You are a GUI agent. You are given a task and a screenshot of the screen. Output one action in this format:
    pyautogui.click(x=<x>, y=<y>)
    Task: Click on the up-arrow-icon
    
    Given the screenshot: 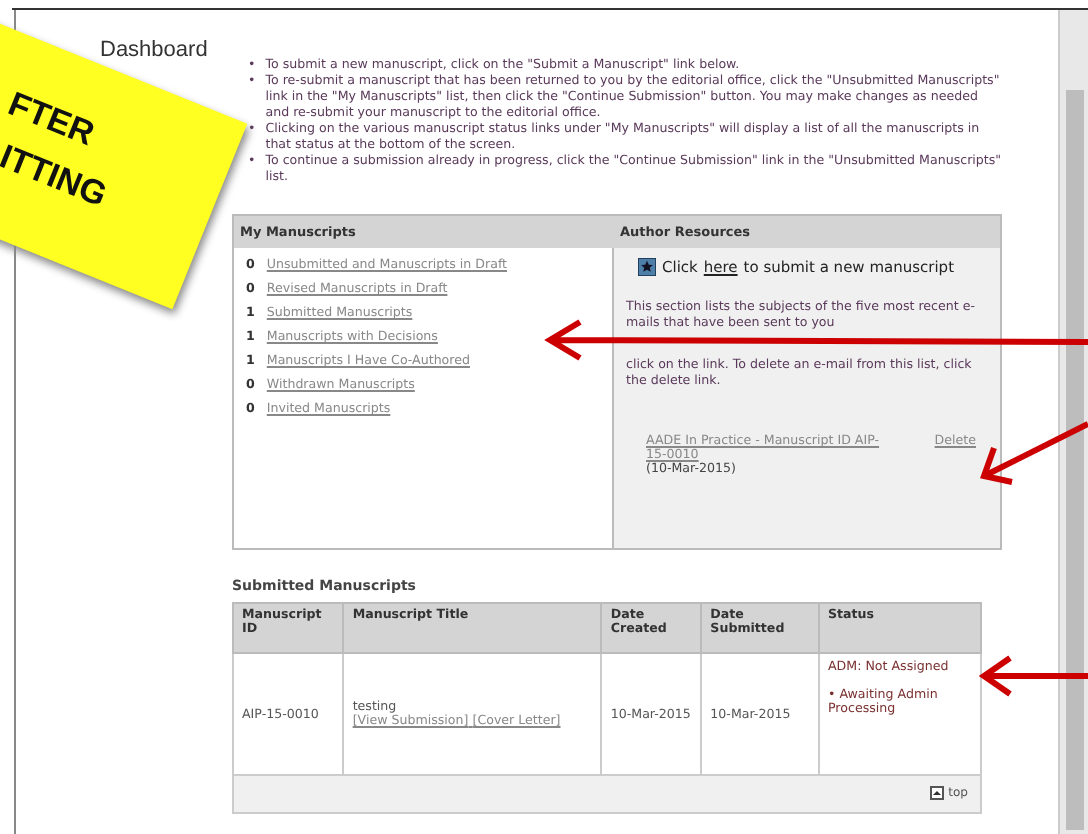 What is the action you would take?
    pyautogui.click(x=937, y=792)
    